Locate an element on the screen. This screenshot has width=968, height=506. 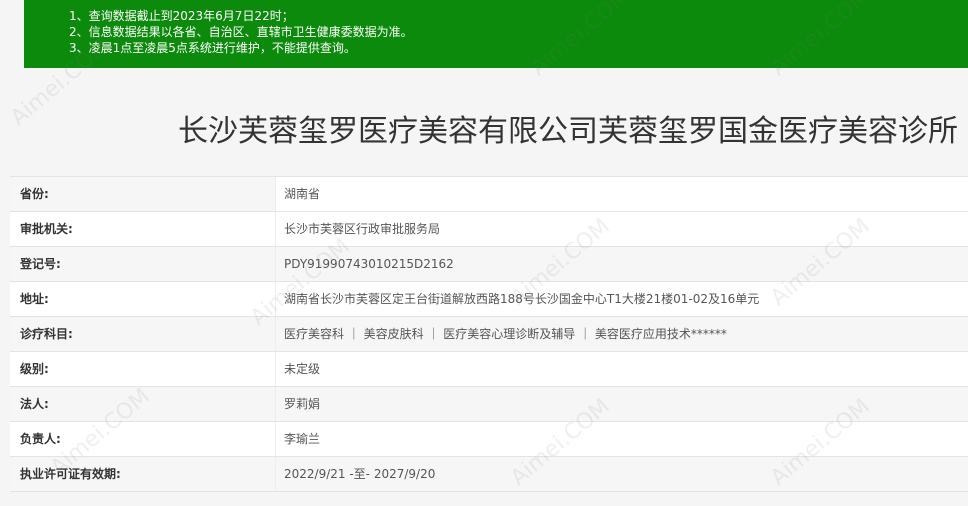
row-value-province: 湖南省 is located at coordinates (621, 194).